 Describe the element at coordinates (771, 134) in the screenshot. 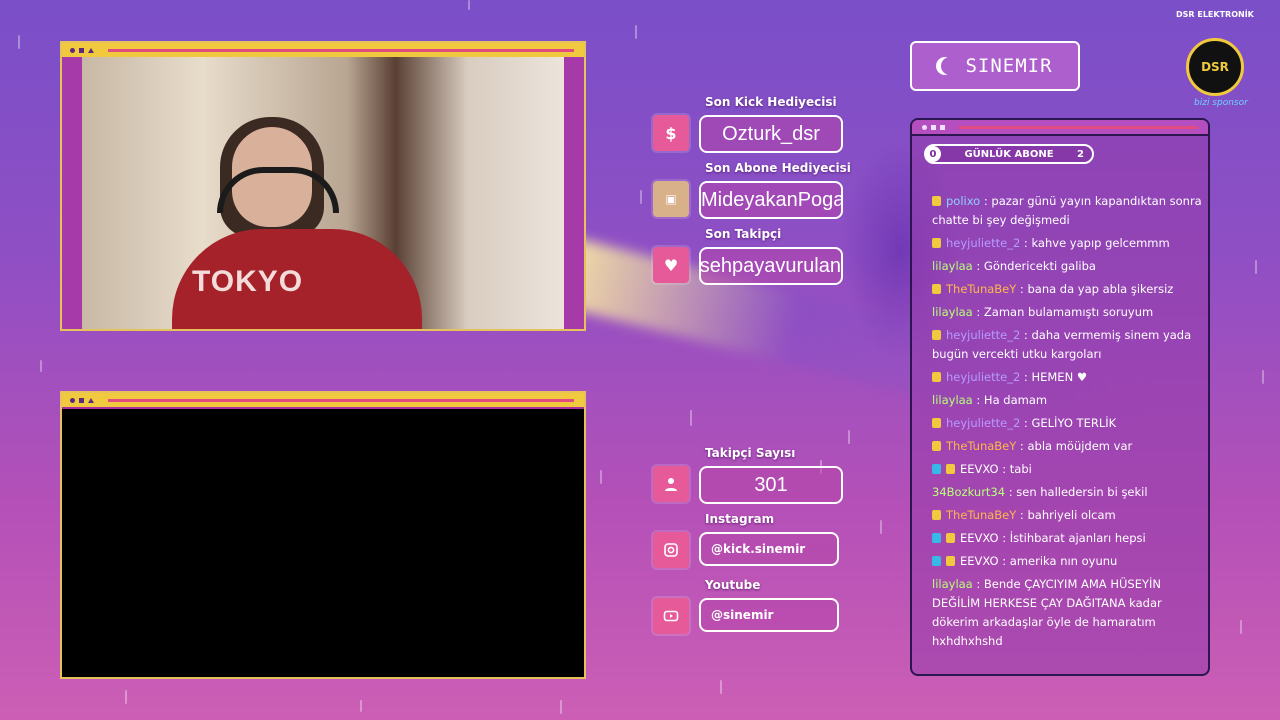

I see `kick-gift-value: Ozturk_dsr` at that location.